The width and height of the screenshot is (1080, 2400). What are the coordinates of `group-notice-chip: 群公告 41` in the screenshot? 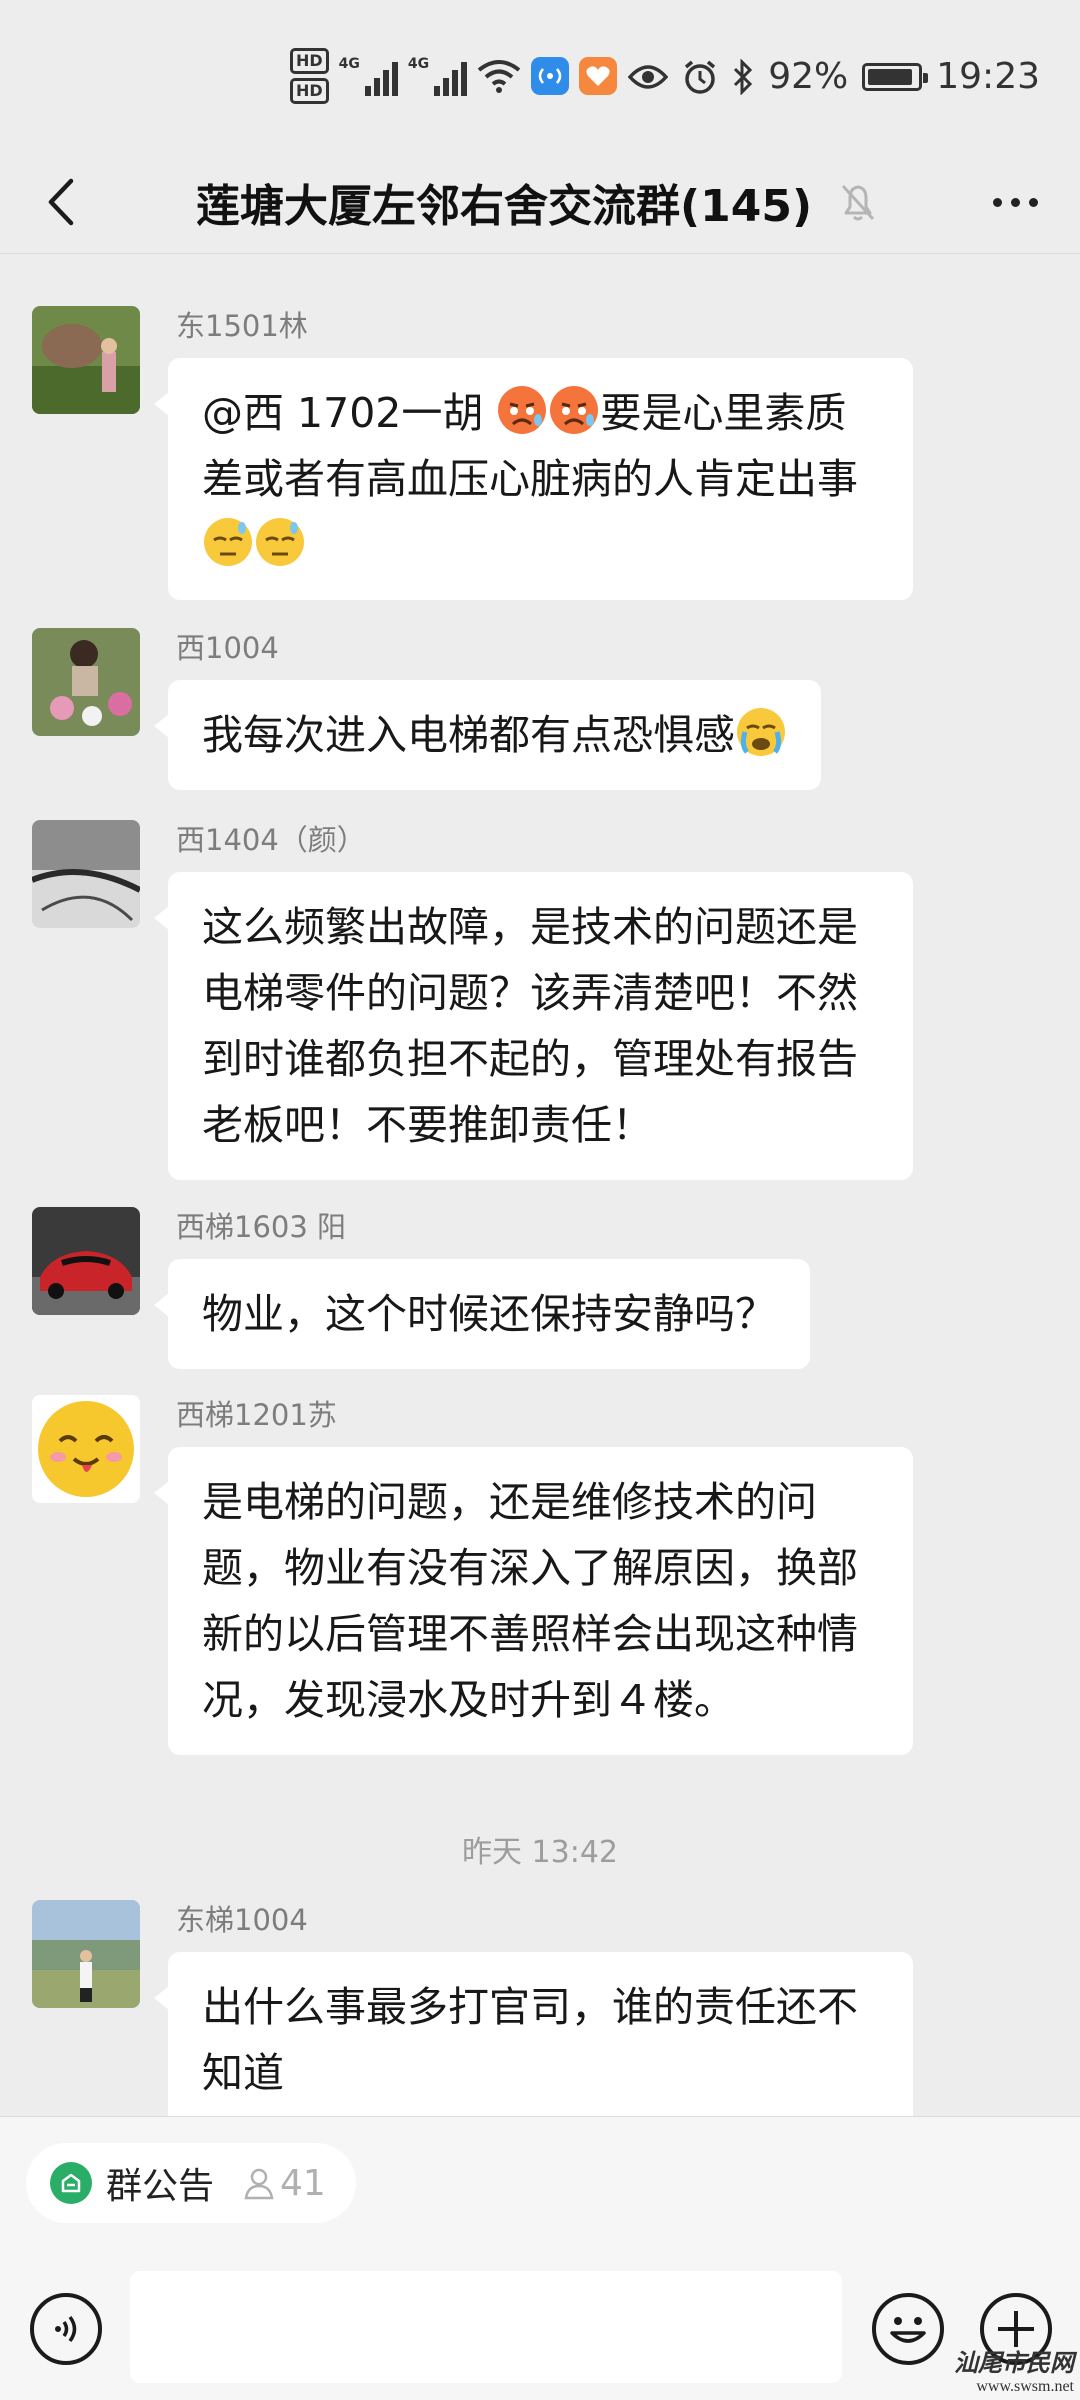 It's located at (191, 2183).